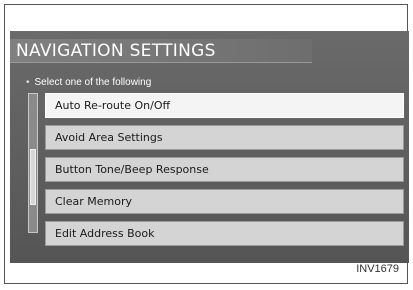 Image resolution: width=413 pixels, height=290 pixels. I want to click on menu-item-clear-memory: Clear Memory, so click(224, 201).